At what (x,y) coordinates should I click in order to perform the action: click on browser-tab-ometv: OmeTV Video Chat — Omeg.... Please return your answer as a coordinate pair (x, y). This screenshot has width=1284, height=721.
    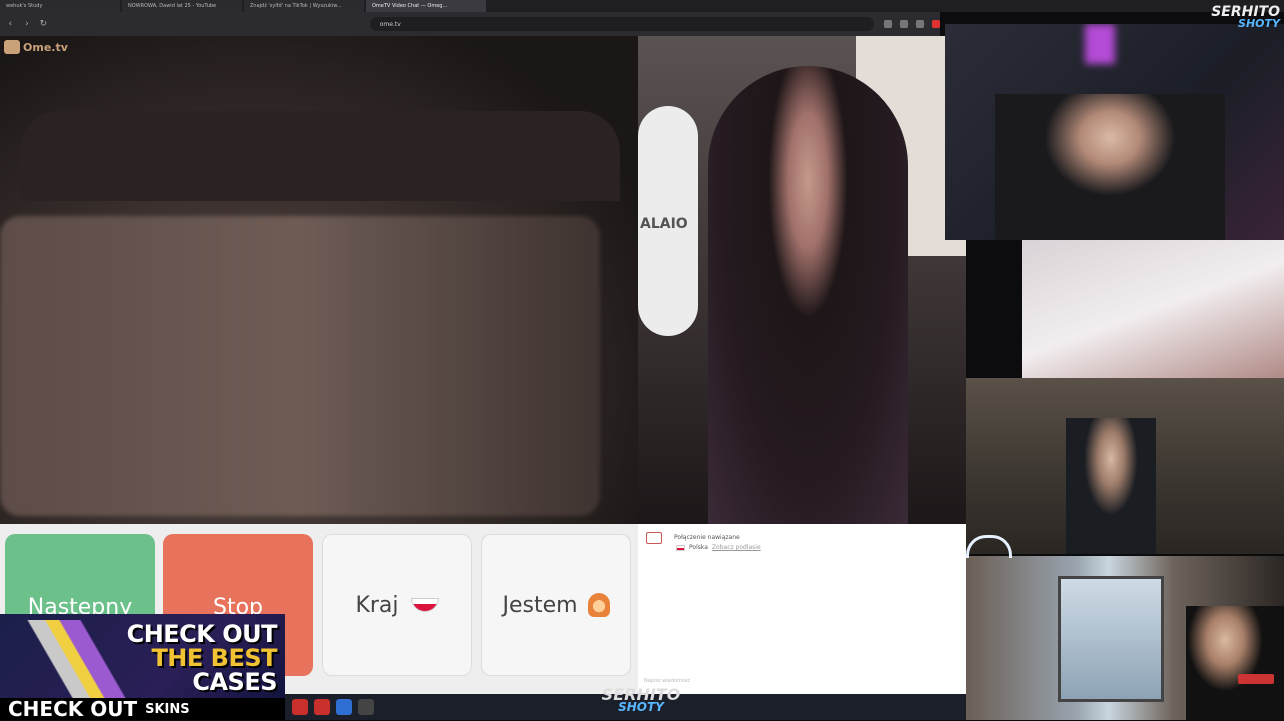
    Looking at the image, I should click on (426, 6).